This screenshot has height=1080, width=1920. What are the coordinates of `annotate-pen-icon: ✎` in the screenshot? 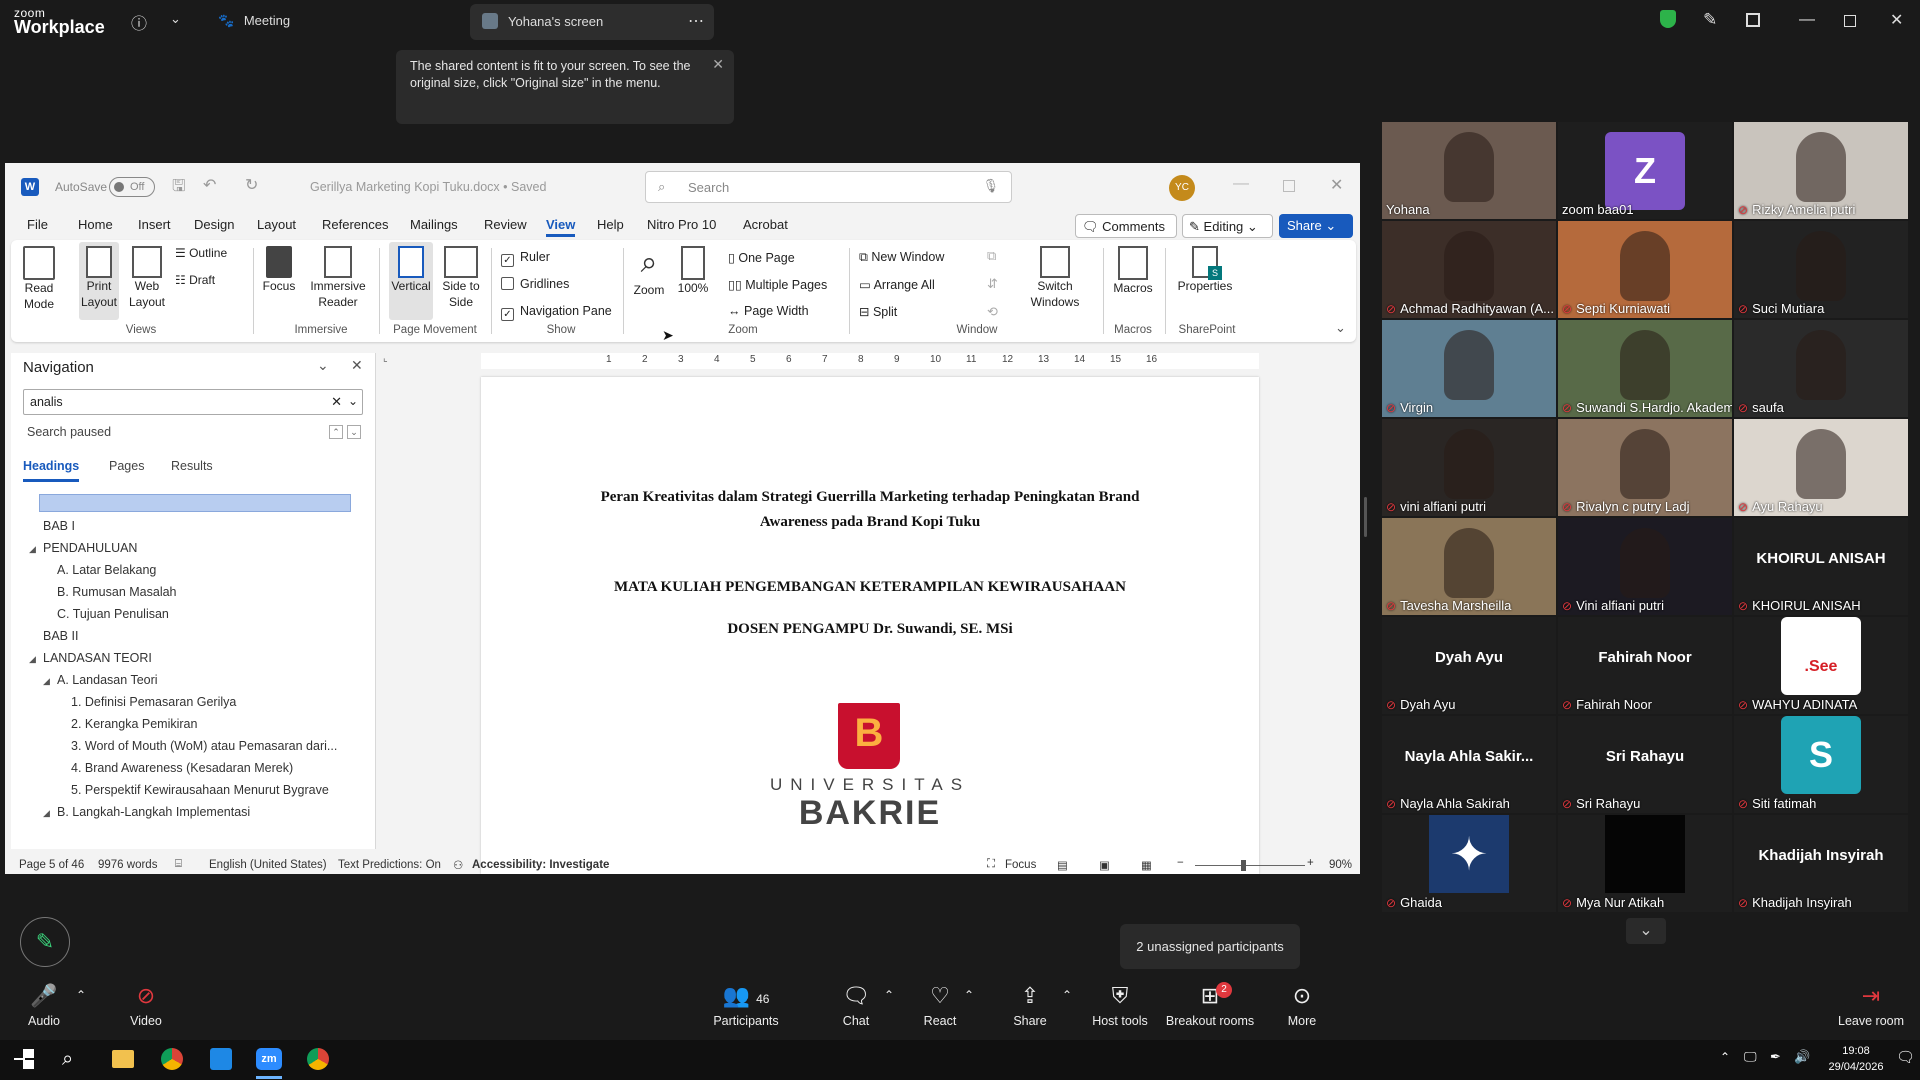 It's located at (45, 942).